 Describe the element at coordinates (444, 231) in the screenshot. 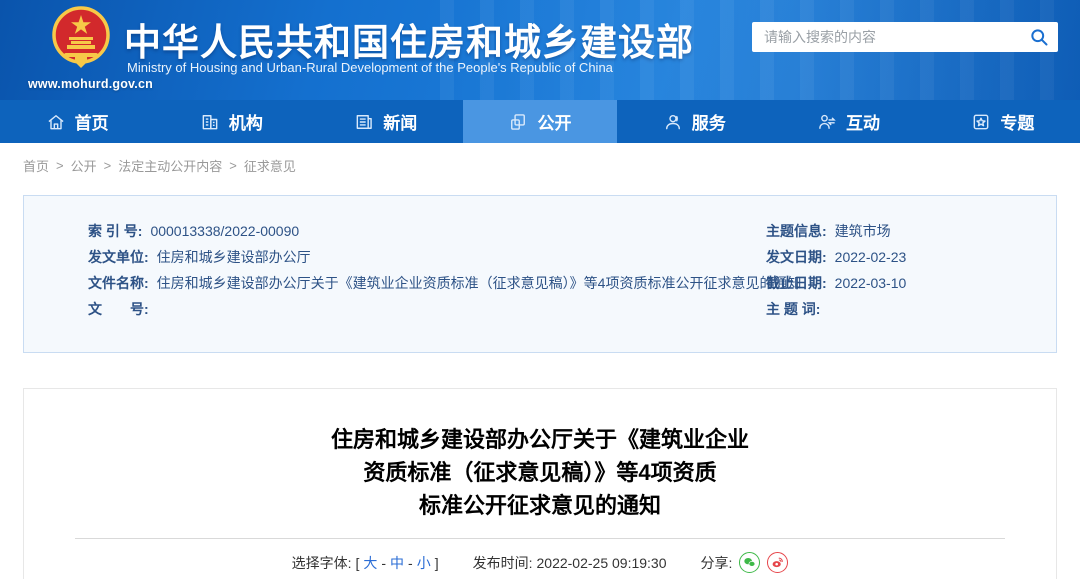

I see `info-row-index-number: 索 引 号: 000013338/2022-00090` at that location.